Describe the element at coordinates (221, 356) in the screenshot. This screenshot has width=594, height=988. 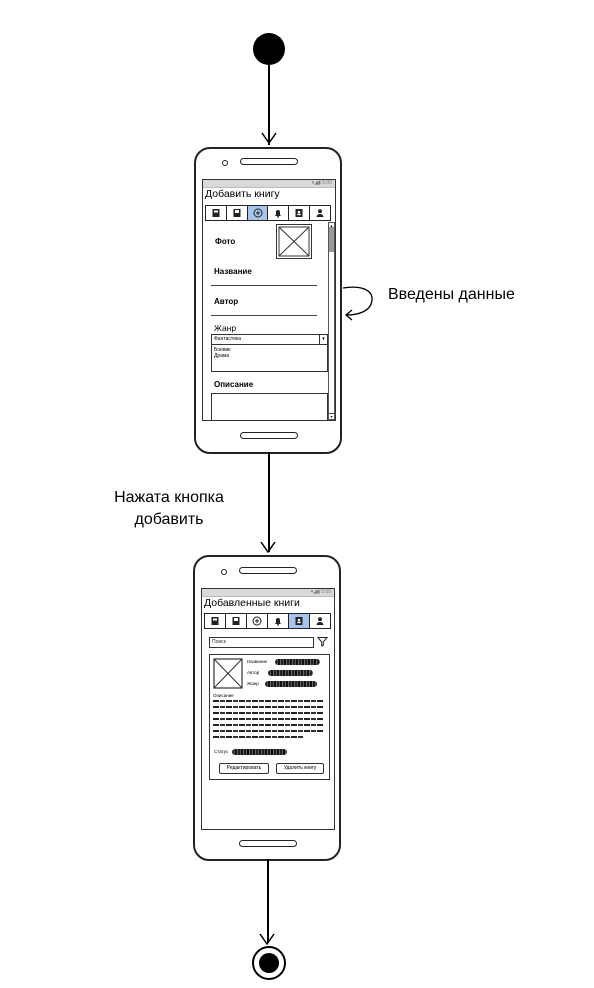
I see `genre-option: Драма` at that location.